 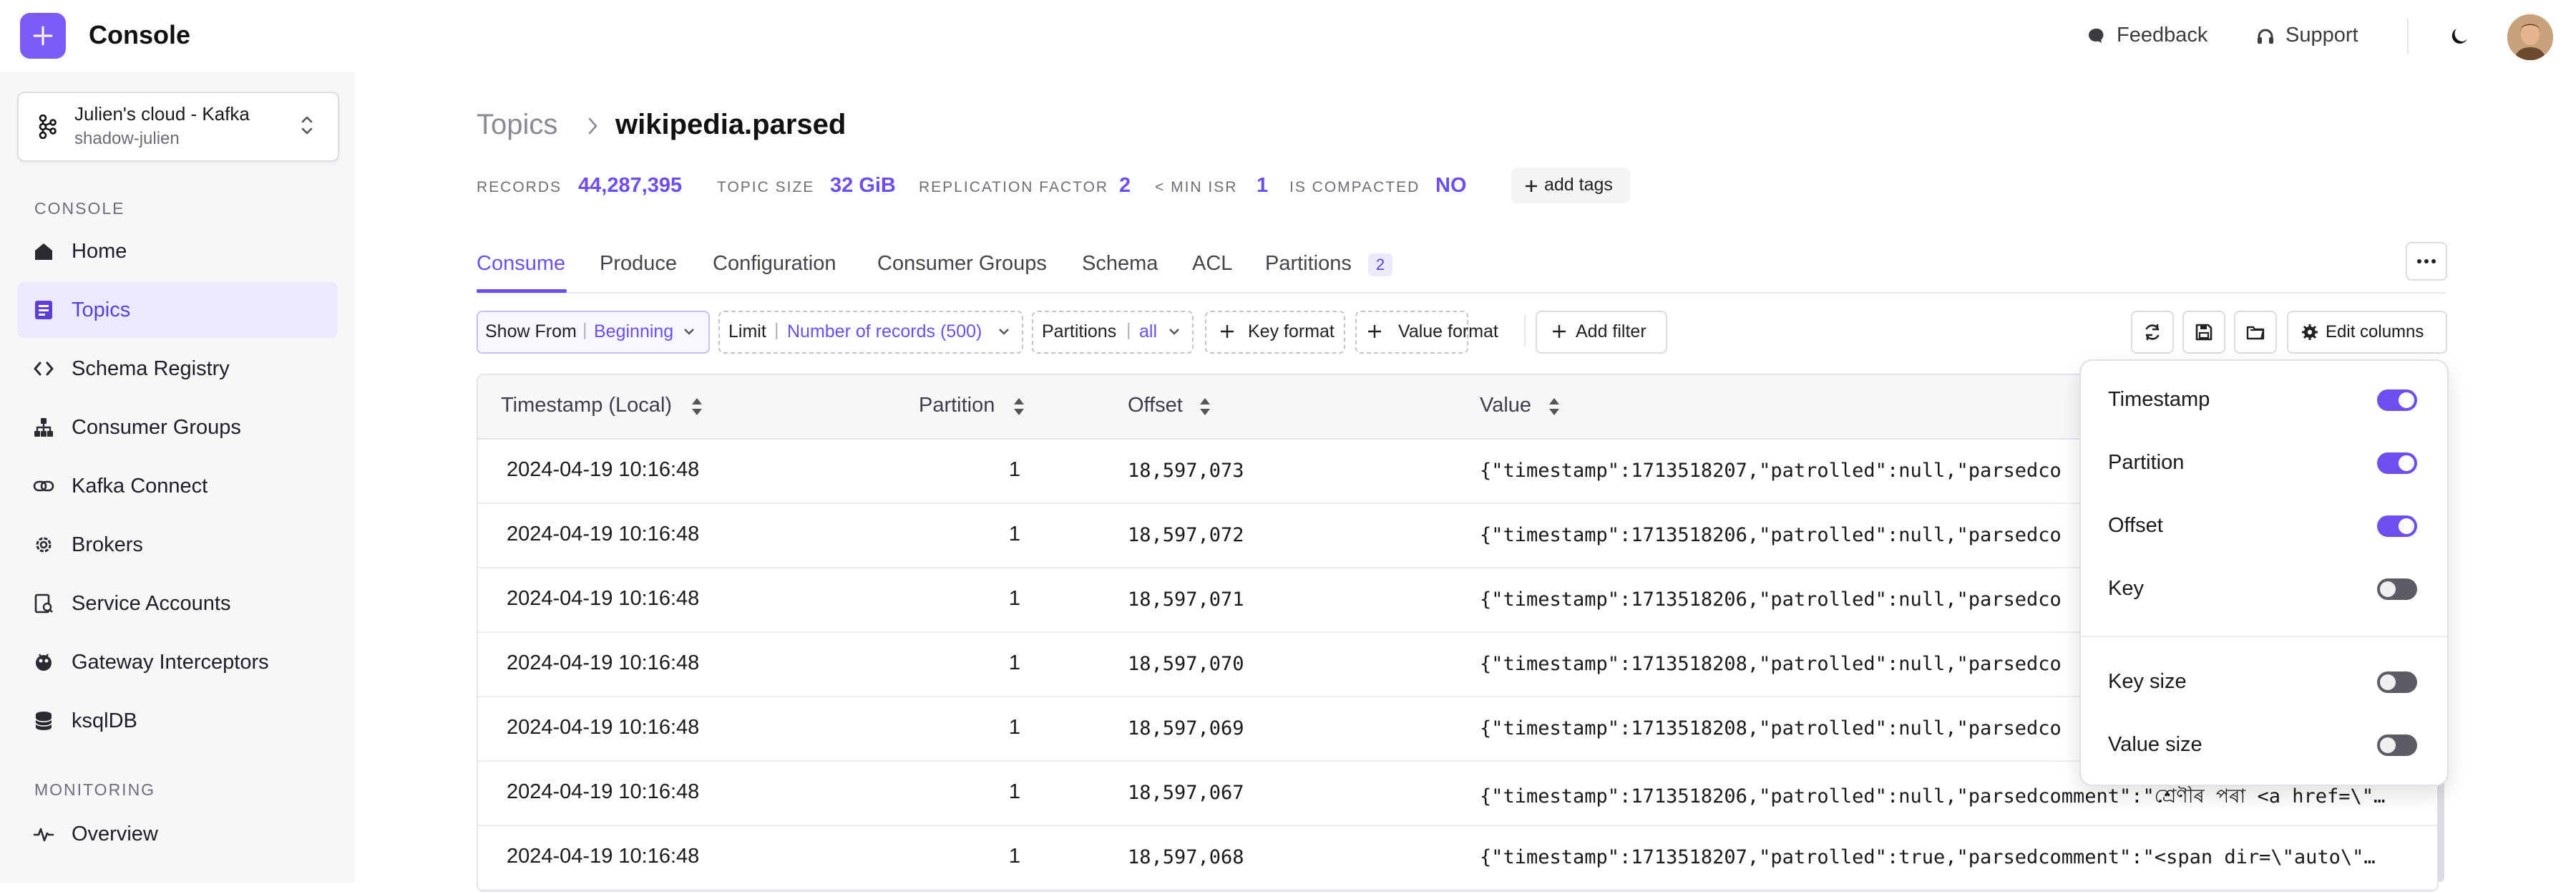 What do you see at coordinates (2375, 331) in the screenshot?
I see `edit-columns-label: Edit columns` at bounding box center [2375, 331].